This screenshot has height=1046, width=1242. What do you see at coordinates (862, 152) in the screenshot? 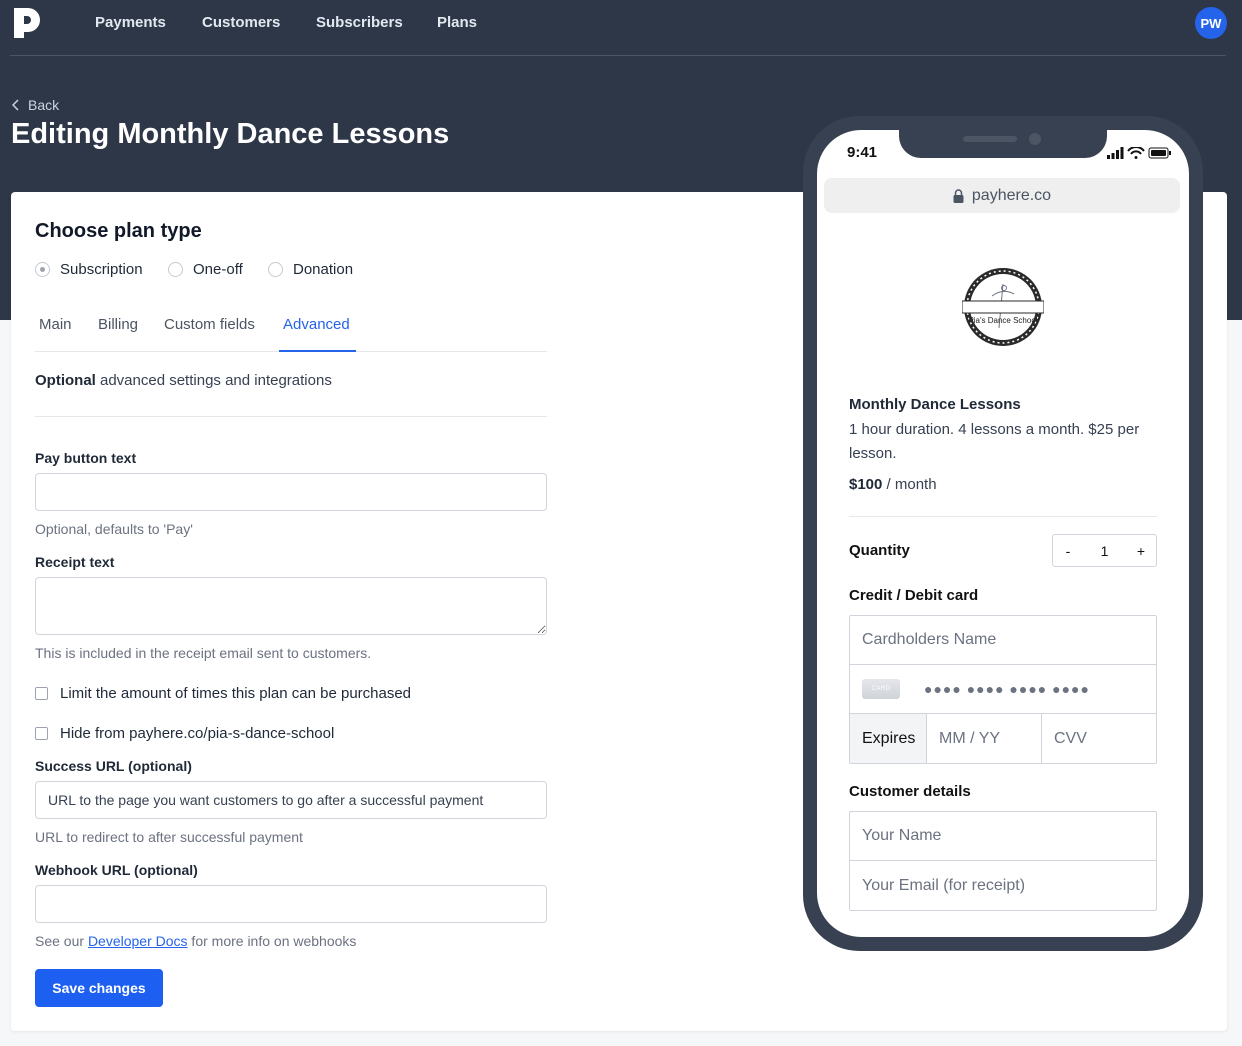
I see `status-time: 9:41` at bounding box center [862, 152].